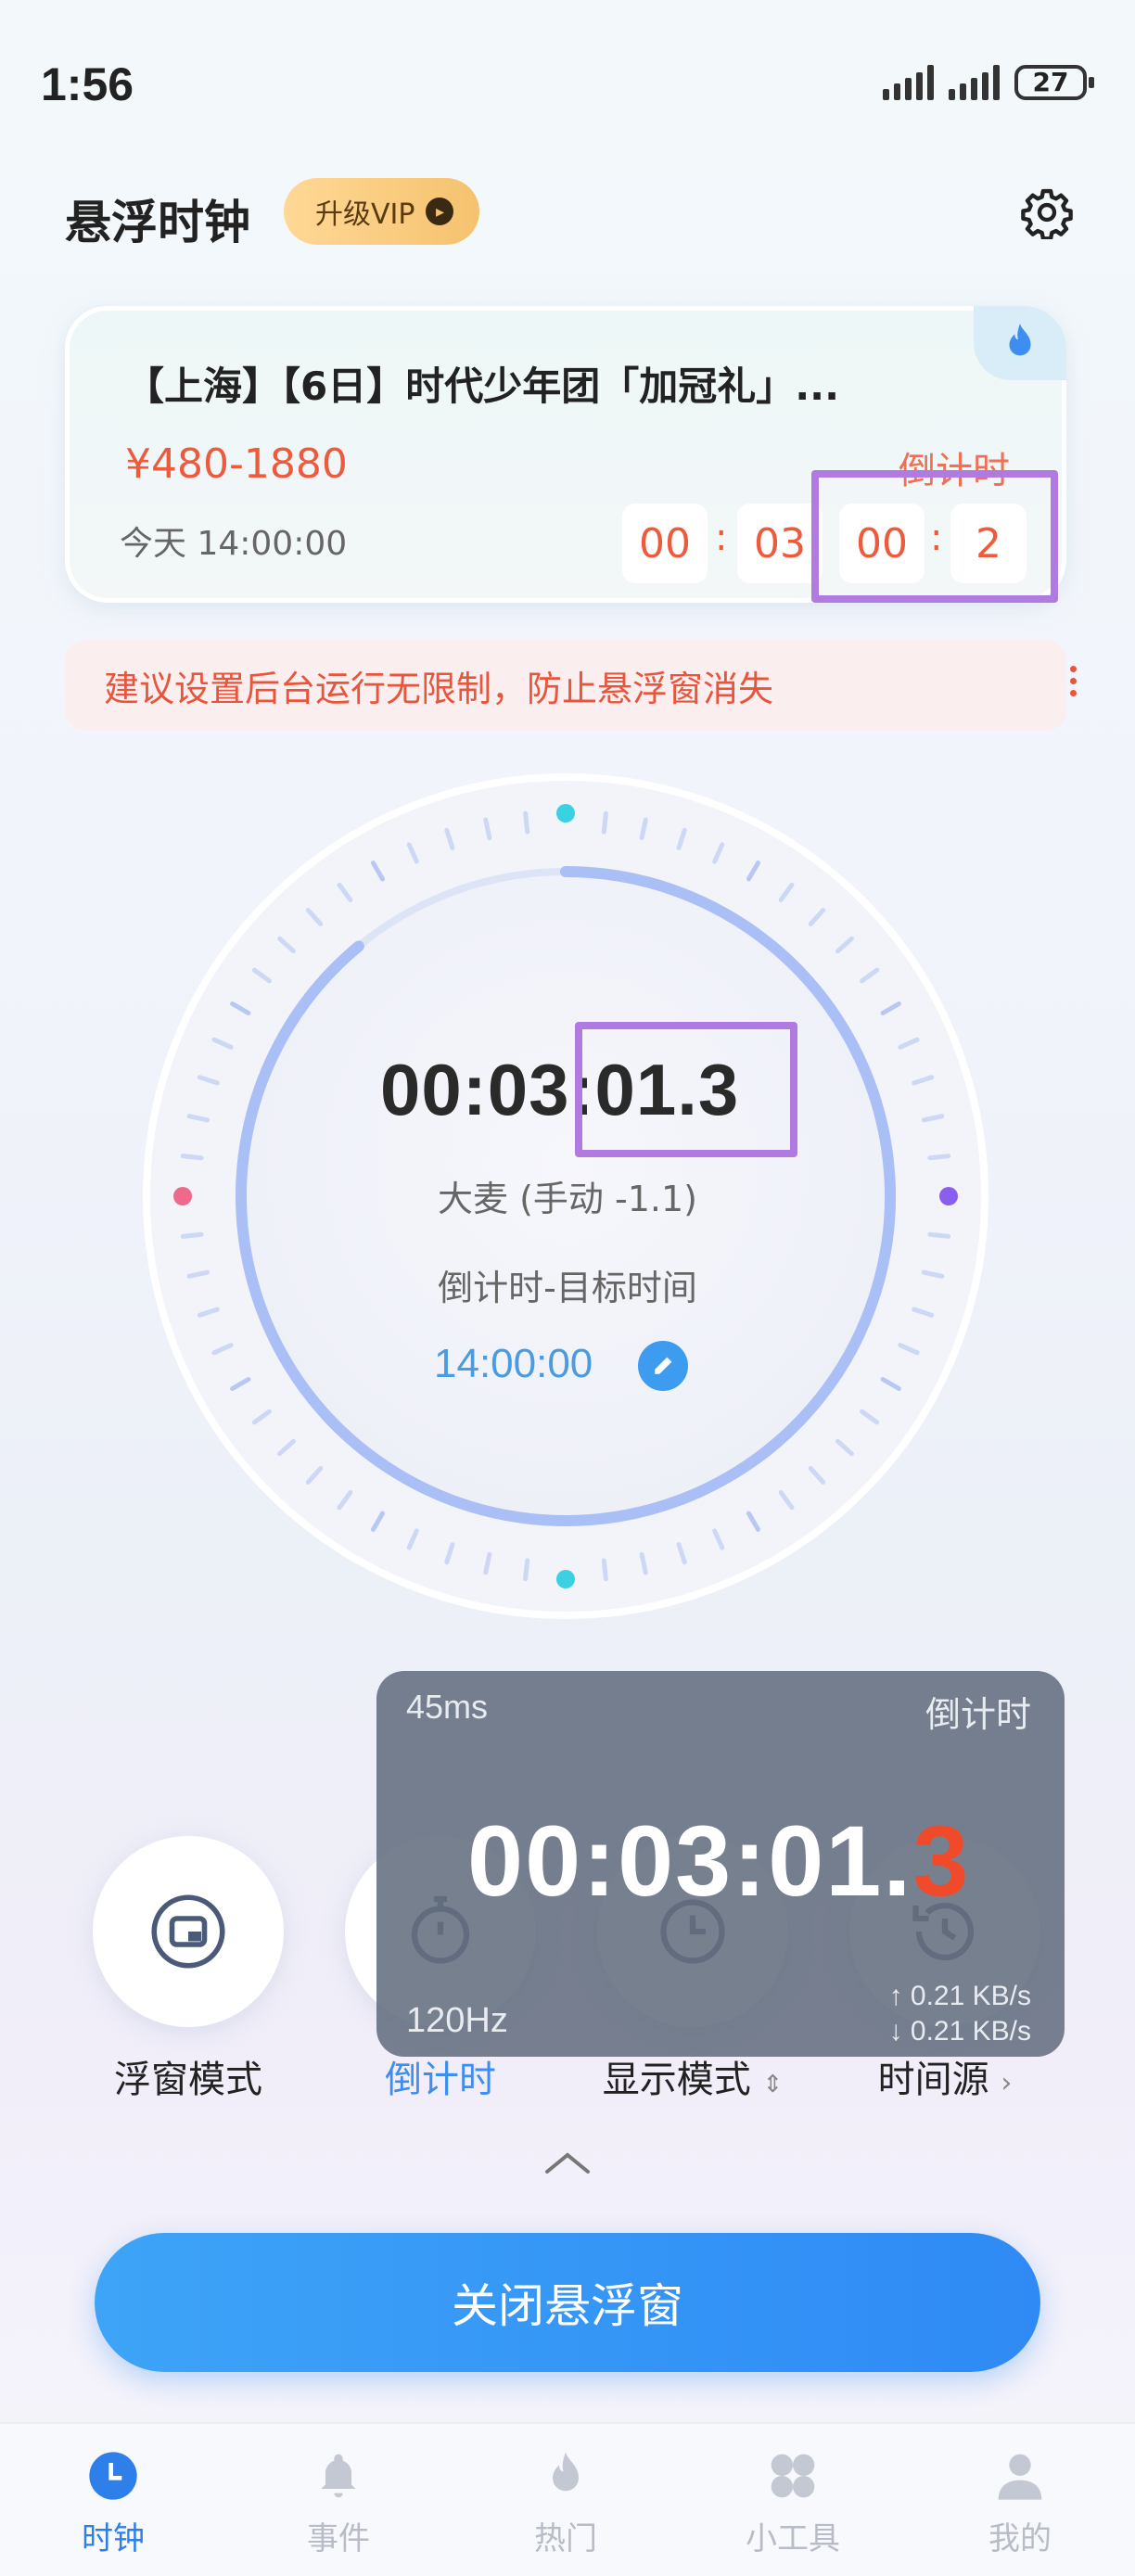  I want to click on tab-label: 热门, so click(566, 2539).